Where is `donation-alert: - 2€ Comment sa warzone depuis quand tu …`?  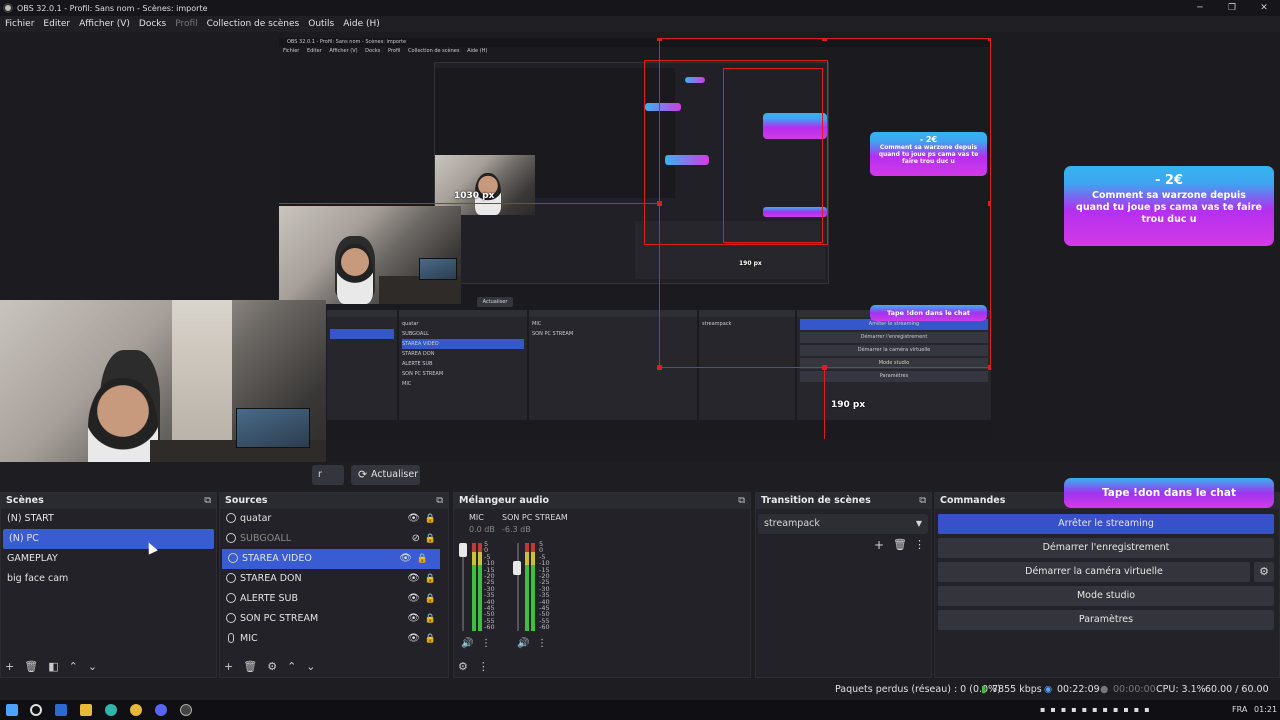
donation-alert: - 2€ Comment sa warzone depuis quand tu … is located at coordinates (1169, 206).